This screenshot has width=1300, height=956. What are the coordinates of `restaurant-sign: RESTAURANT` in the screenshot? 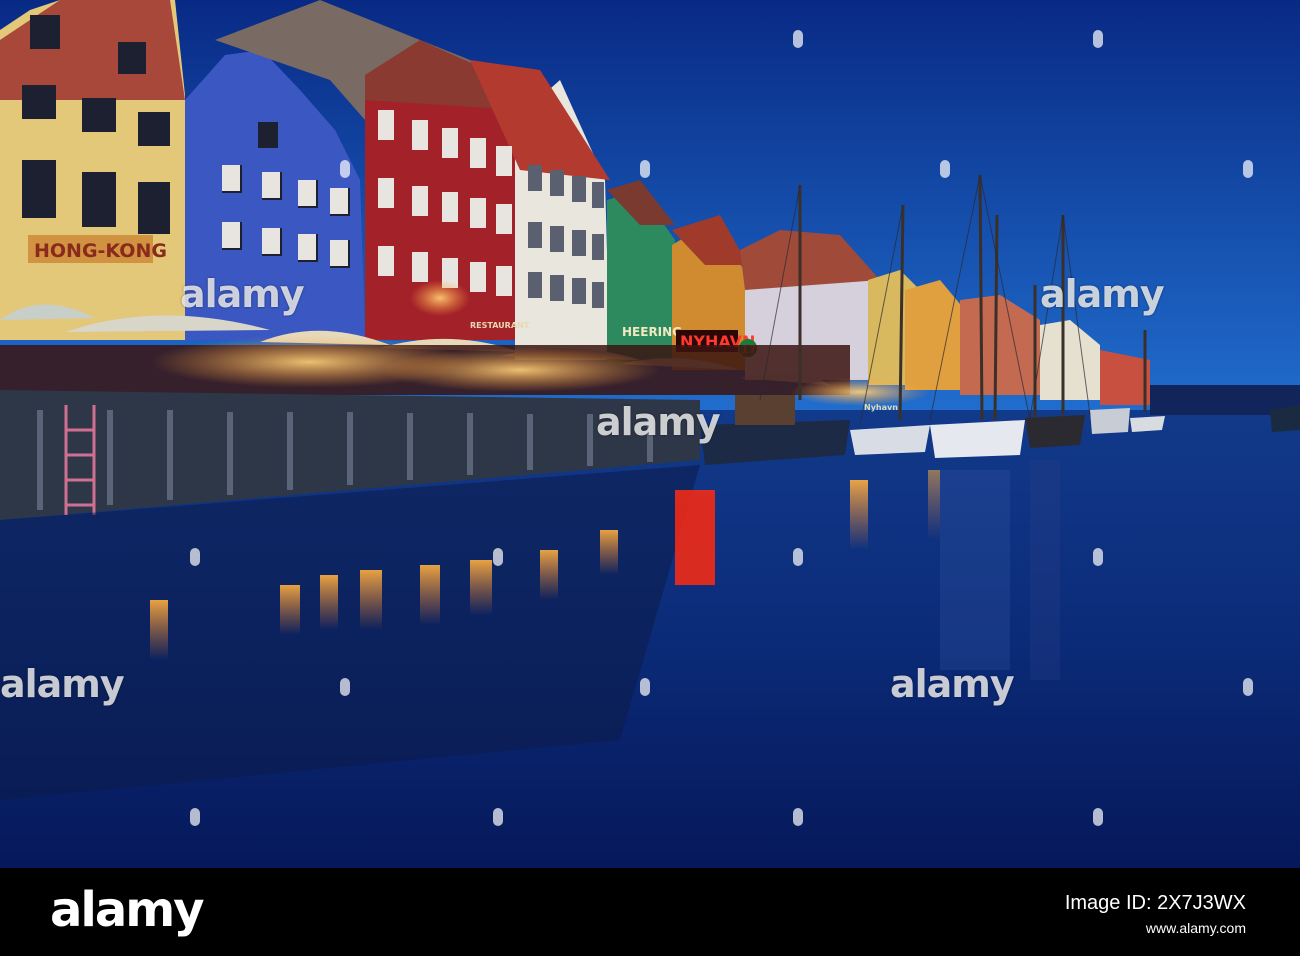 It's located at (500, 325).